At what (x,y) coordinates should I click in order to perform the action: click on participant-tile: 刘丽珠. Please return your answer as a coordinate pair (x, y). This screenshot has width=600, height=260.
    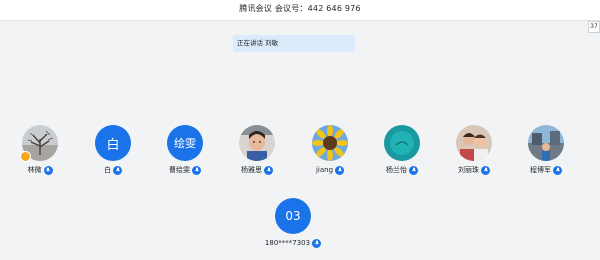
    Looking at the image, I should click on (474, 155).